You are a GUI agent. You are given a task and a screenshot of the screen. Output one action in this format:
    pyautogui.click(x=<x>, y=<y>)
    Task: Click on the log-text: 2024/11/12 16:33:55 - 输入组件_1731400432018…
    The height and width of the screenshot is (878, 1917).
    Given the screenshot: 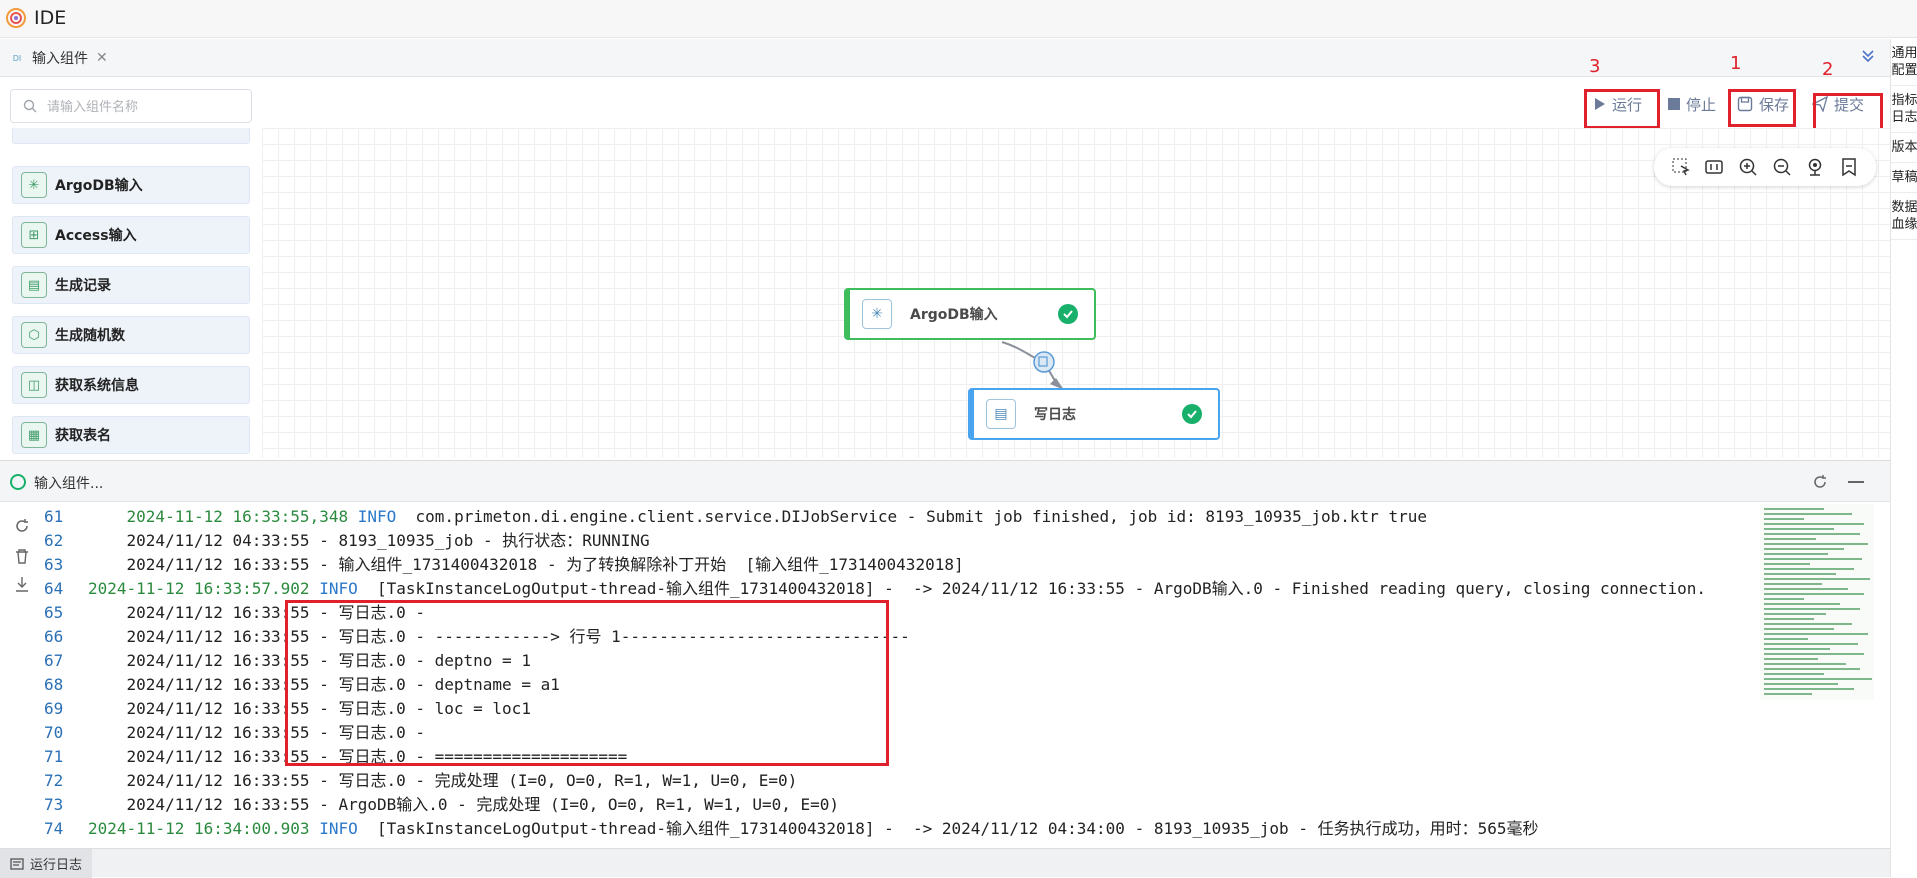 What is the action you would take?
    pyautogui.click(x=545, y=564)
    